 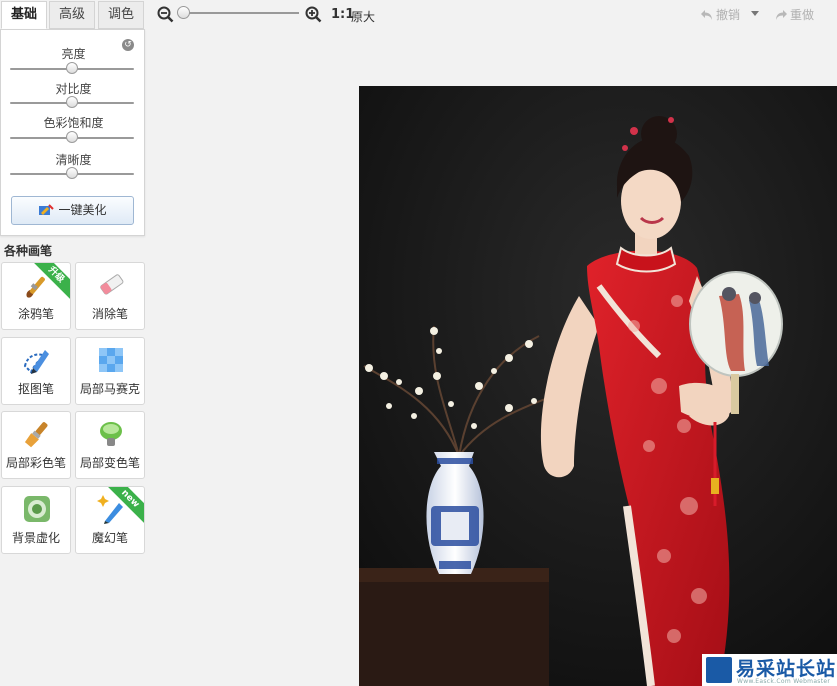 I want to click on basic-adjust-panel: ↺ 亮度 对比度 色彩饱和度 清晰度 一键美化, so click(x=72, y=132).